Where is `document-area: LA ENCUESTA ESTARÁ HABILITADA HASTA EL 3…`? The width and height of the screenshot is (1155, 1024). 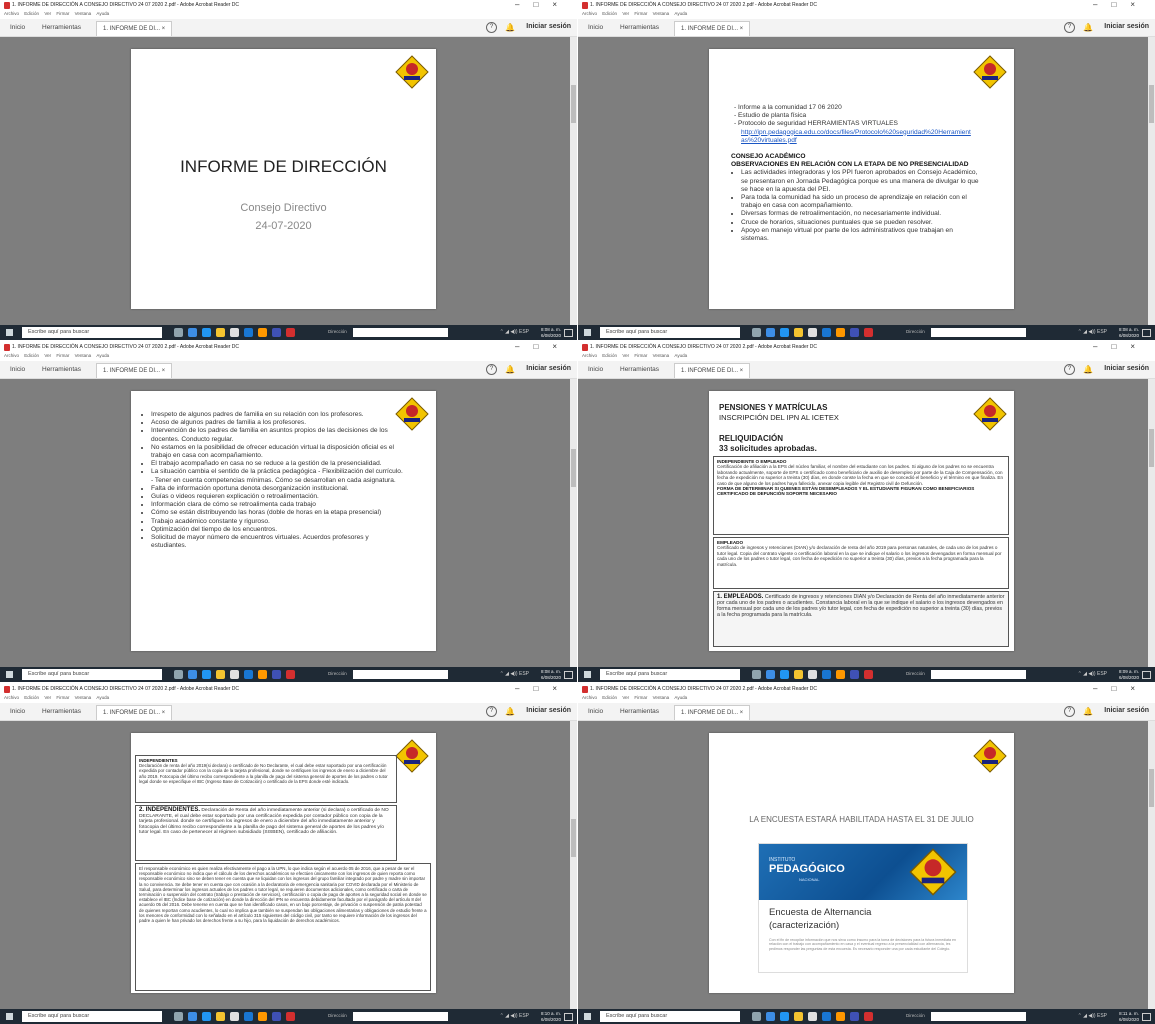
document-area: LA ENCUESTA ESTARÁ HABILITADA HASTA EL 3… is located at coordinates (866, 865).